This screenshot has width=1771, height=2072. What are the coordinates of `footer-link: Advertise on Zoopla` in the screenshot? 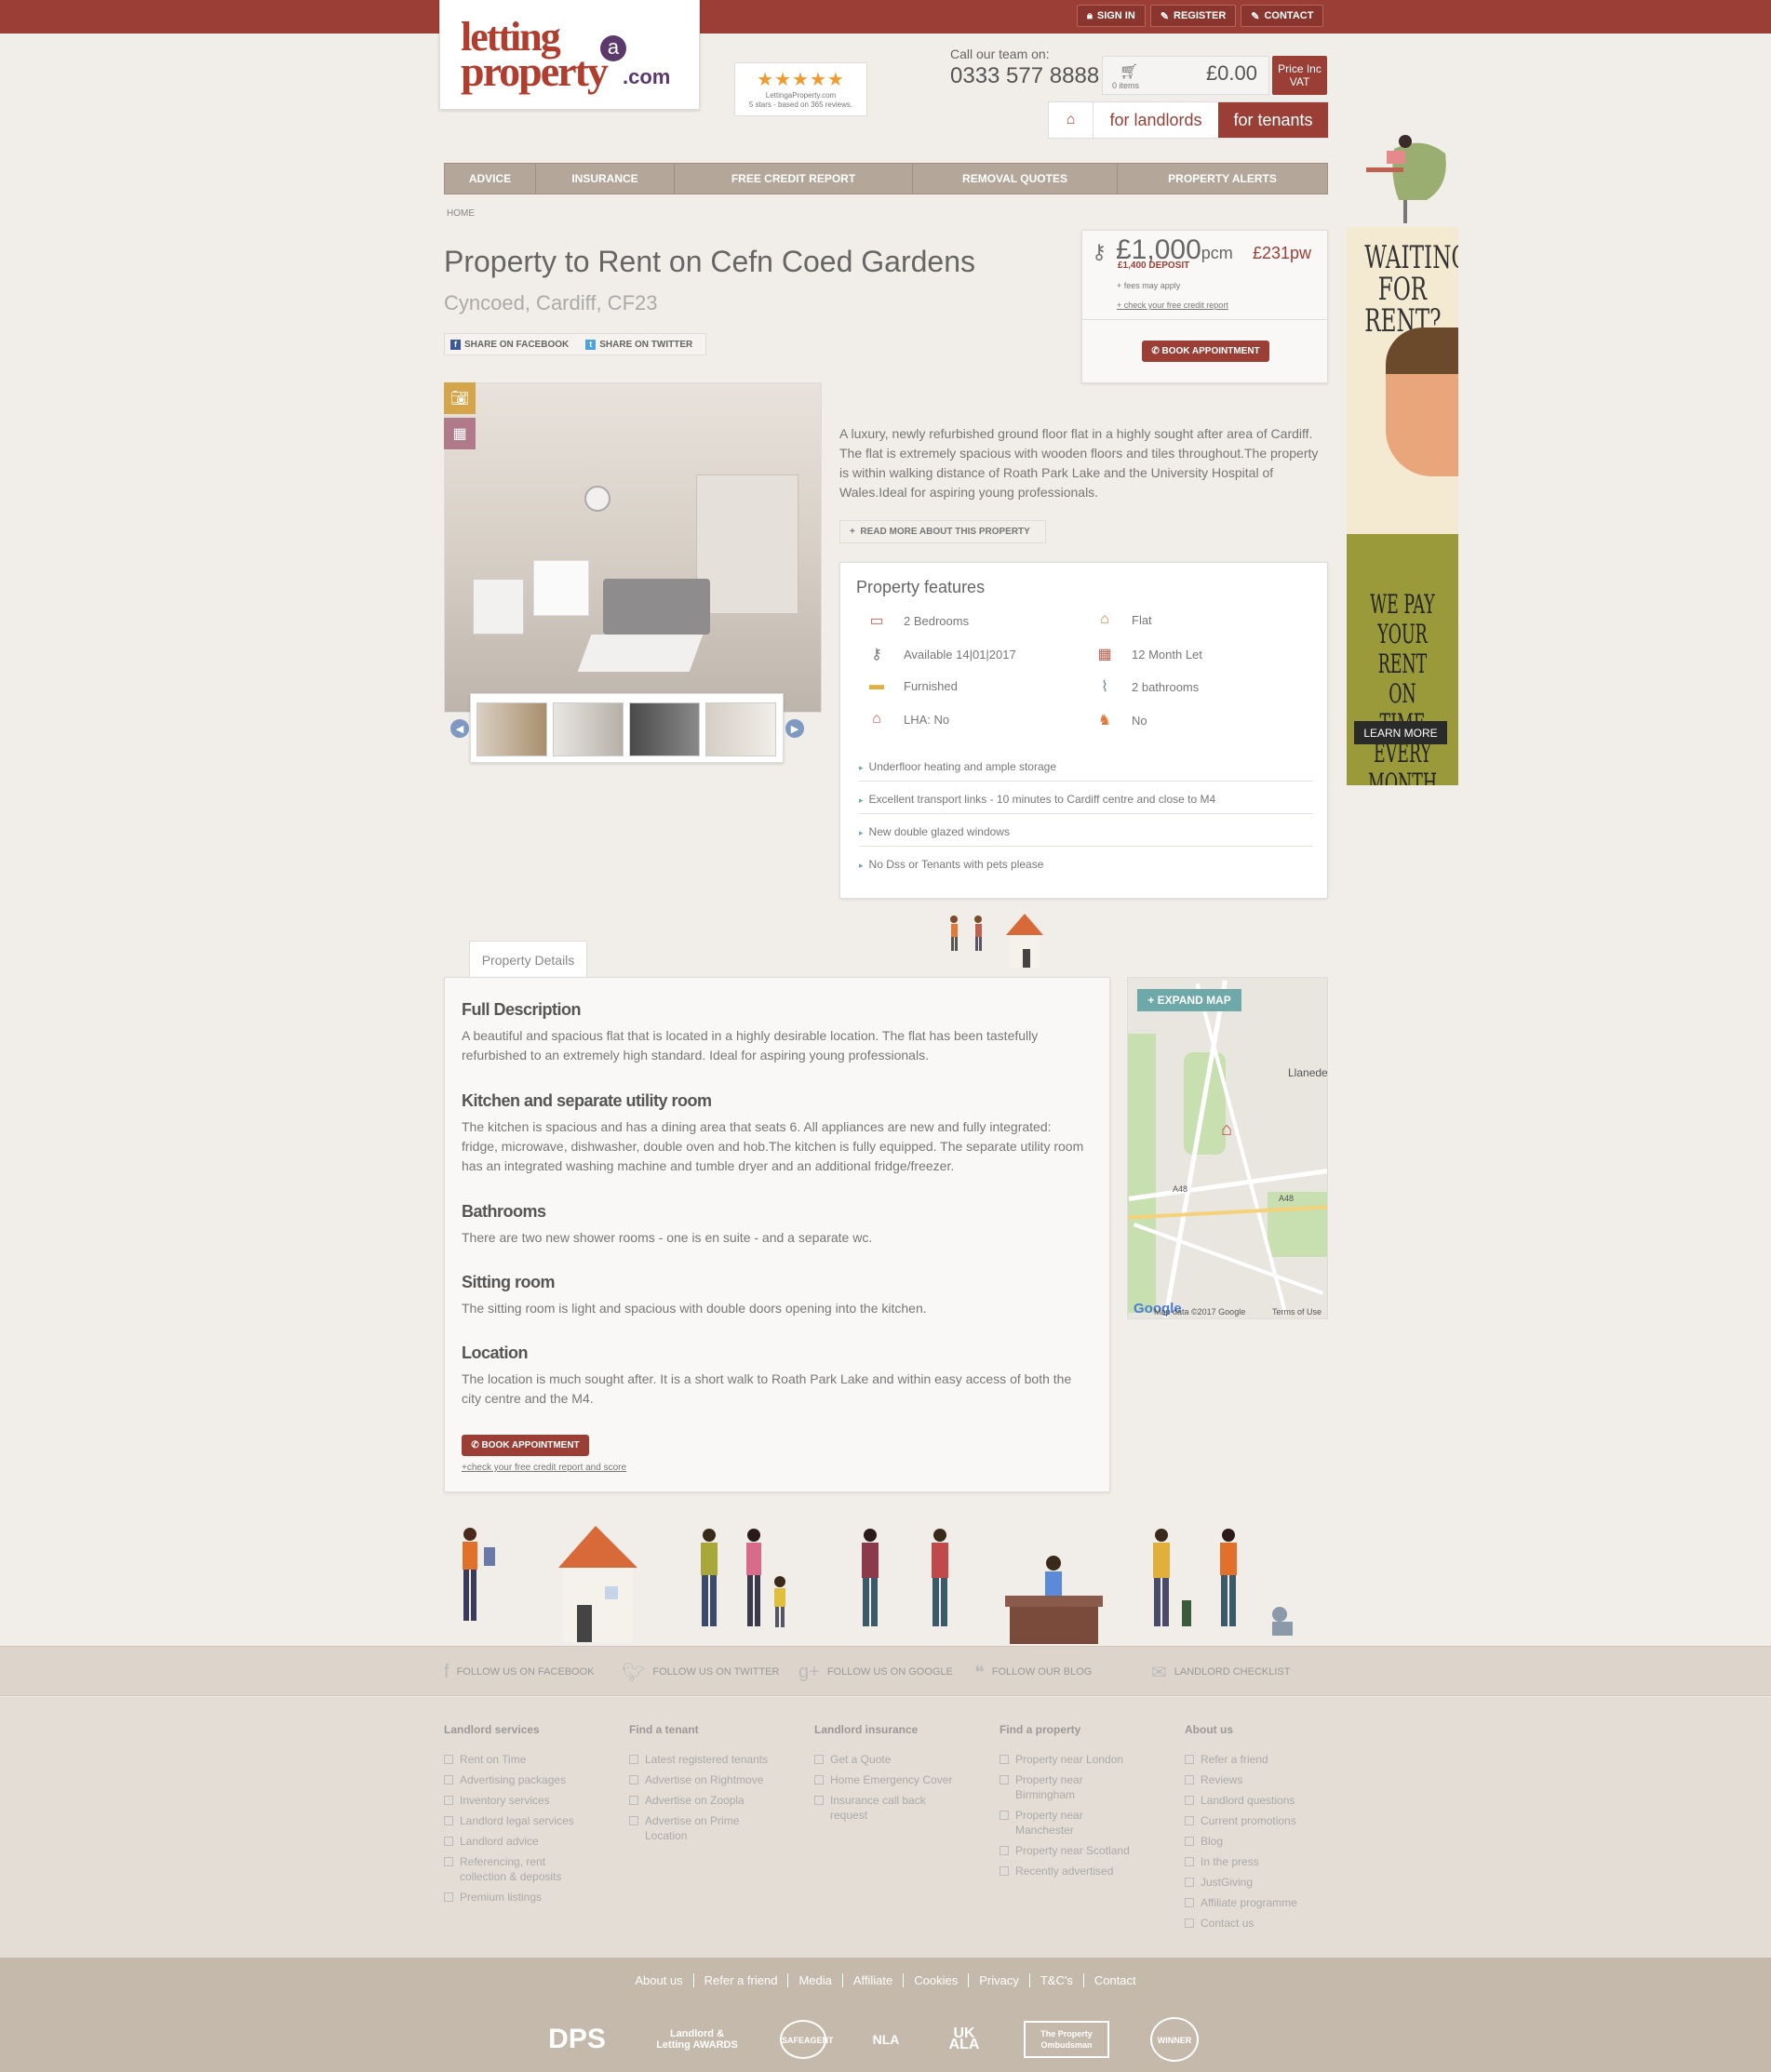 It's located at (699, 1801).